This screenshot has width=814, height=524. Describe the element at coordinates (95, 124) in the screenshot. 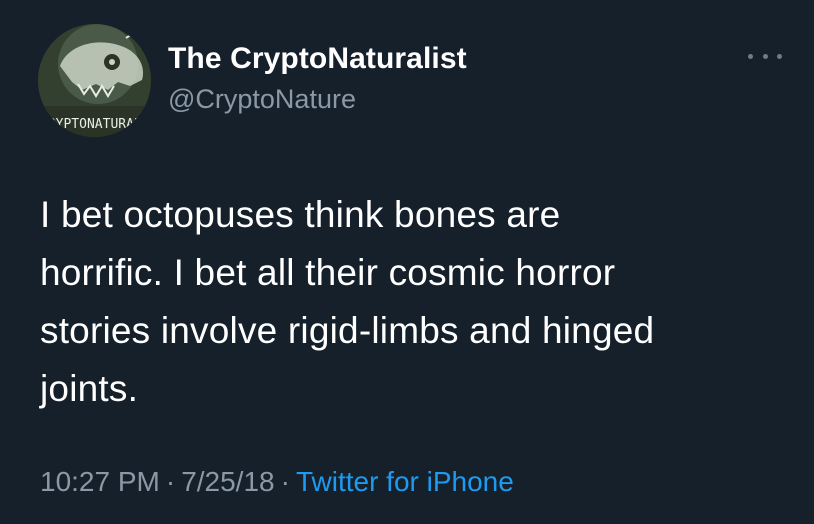

I see `avatar-text: CRYPTONATURALIST` at that location.